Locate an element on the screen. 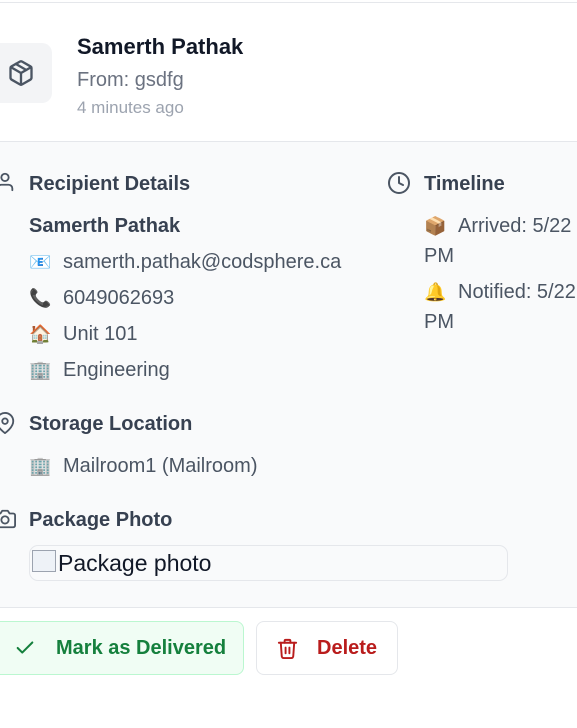  sender-label: From: gsdfg is located at coordinates (130, 80).